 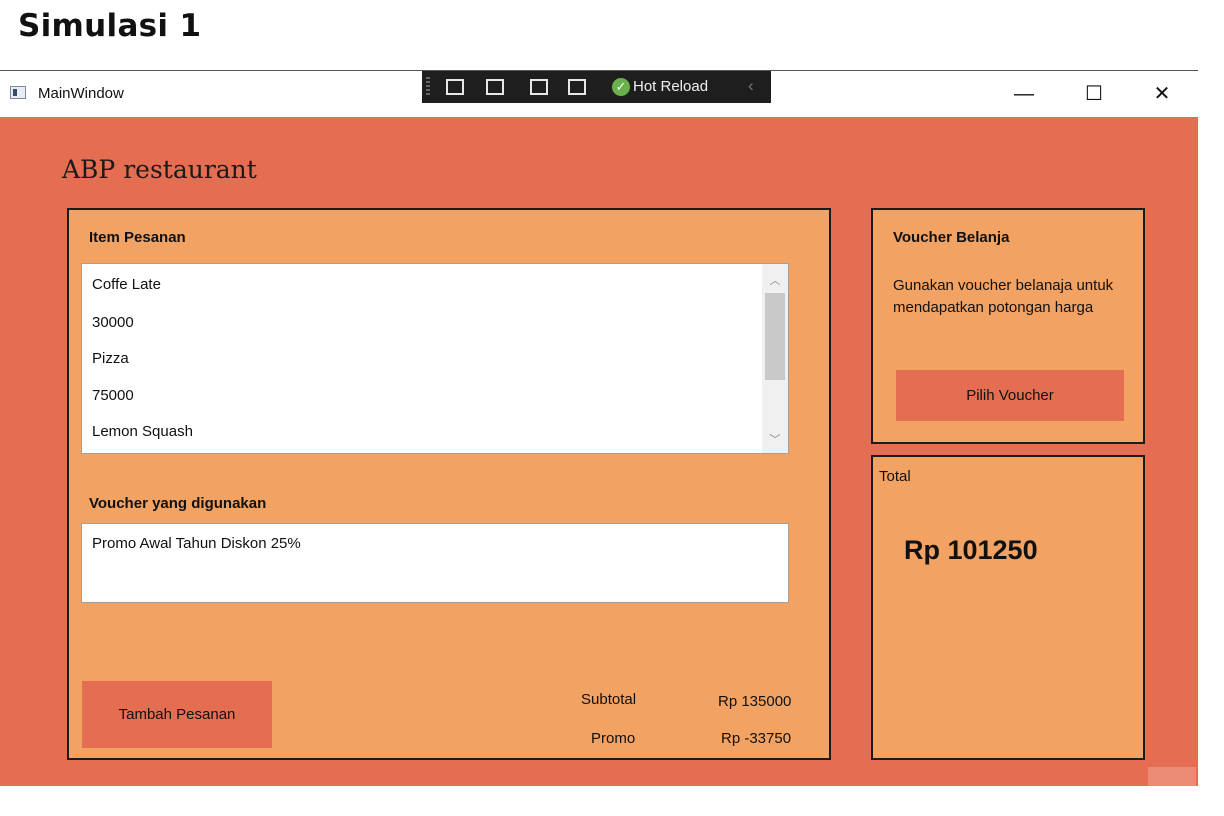 What do you see at coordinates (775, 439) in the screenshot?
I see `scroll-down-icon: ﹀` at bounding box center [775, 439].